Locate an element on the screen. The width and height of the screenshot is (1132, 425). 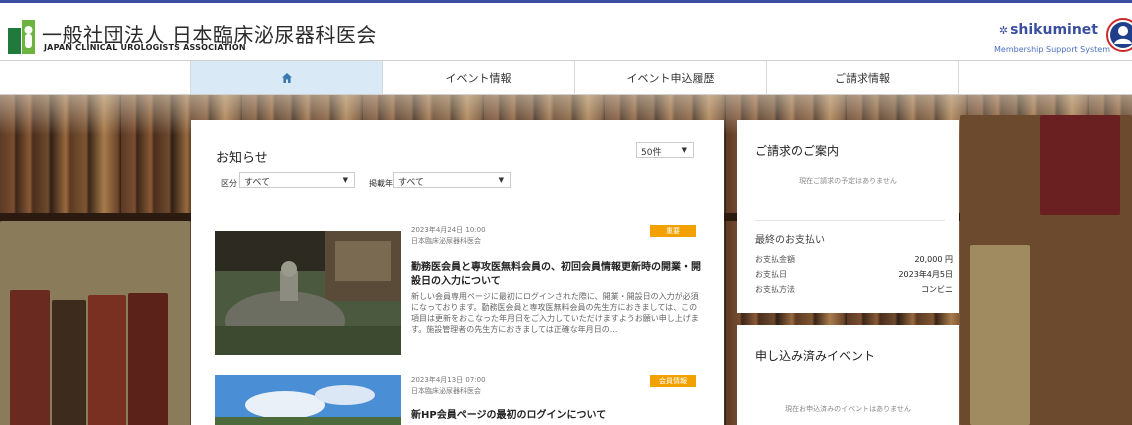
per-page-select: 50件 ▼ is located at coordinates (665, 150).